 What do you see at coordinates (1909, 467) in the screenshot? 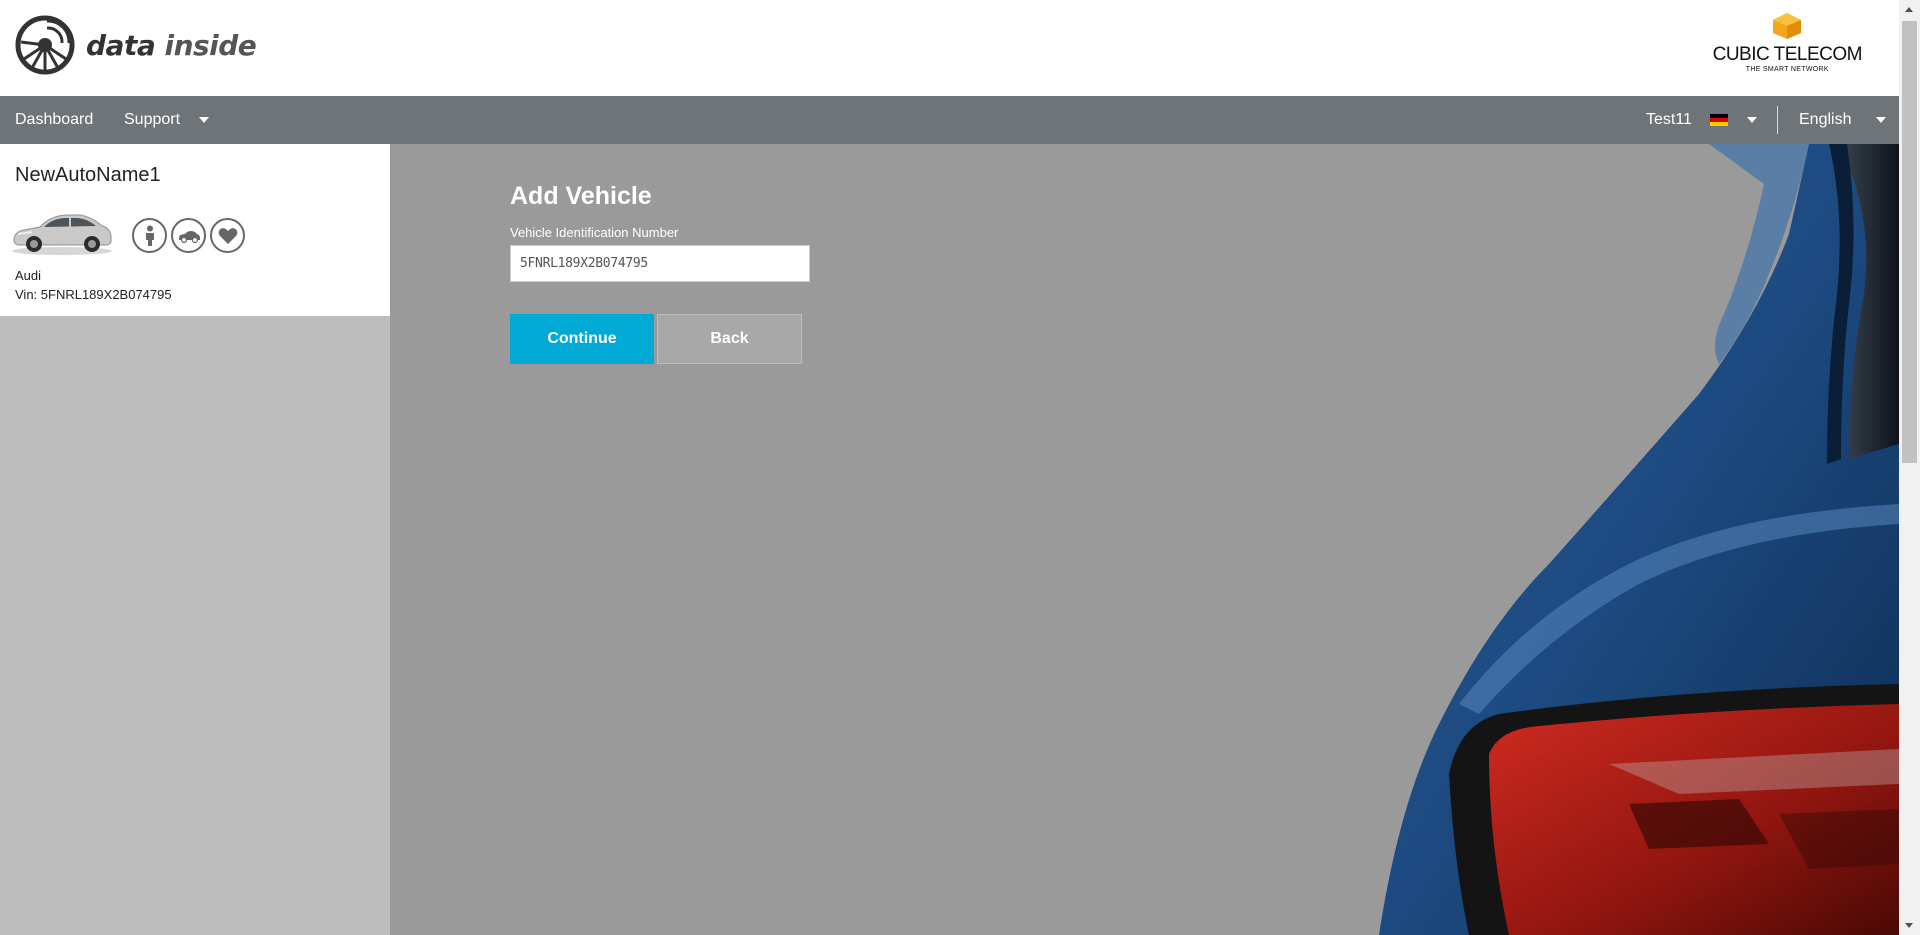
I see `vertical-scrollbar` at bounding box center [1909, 467].